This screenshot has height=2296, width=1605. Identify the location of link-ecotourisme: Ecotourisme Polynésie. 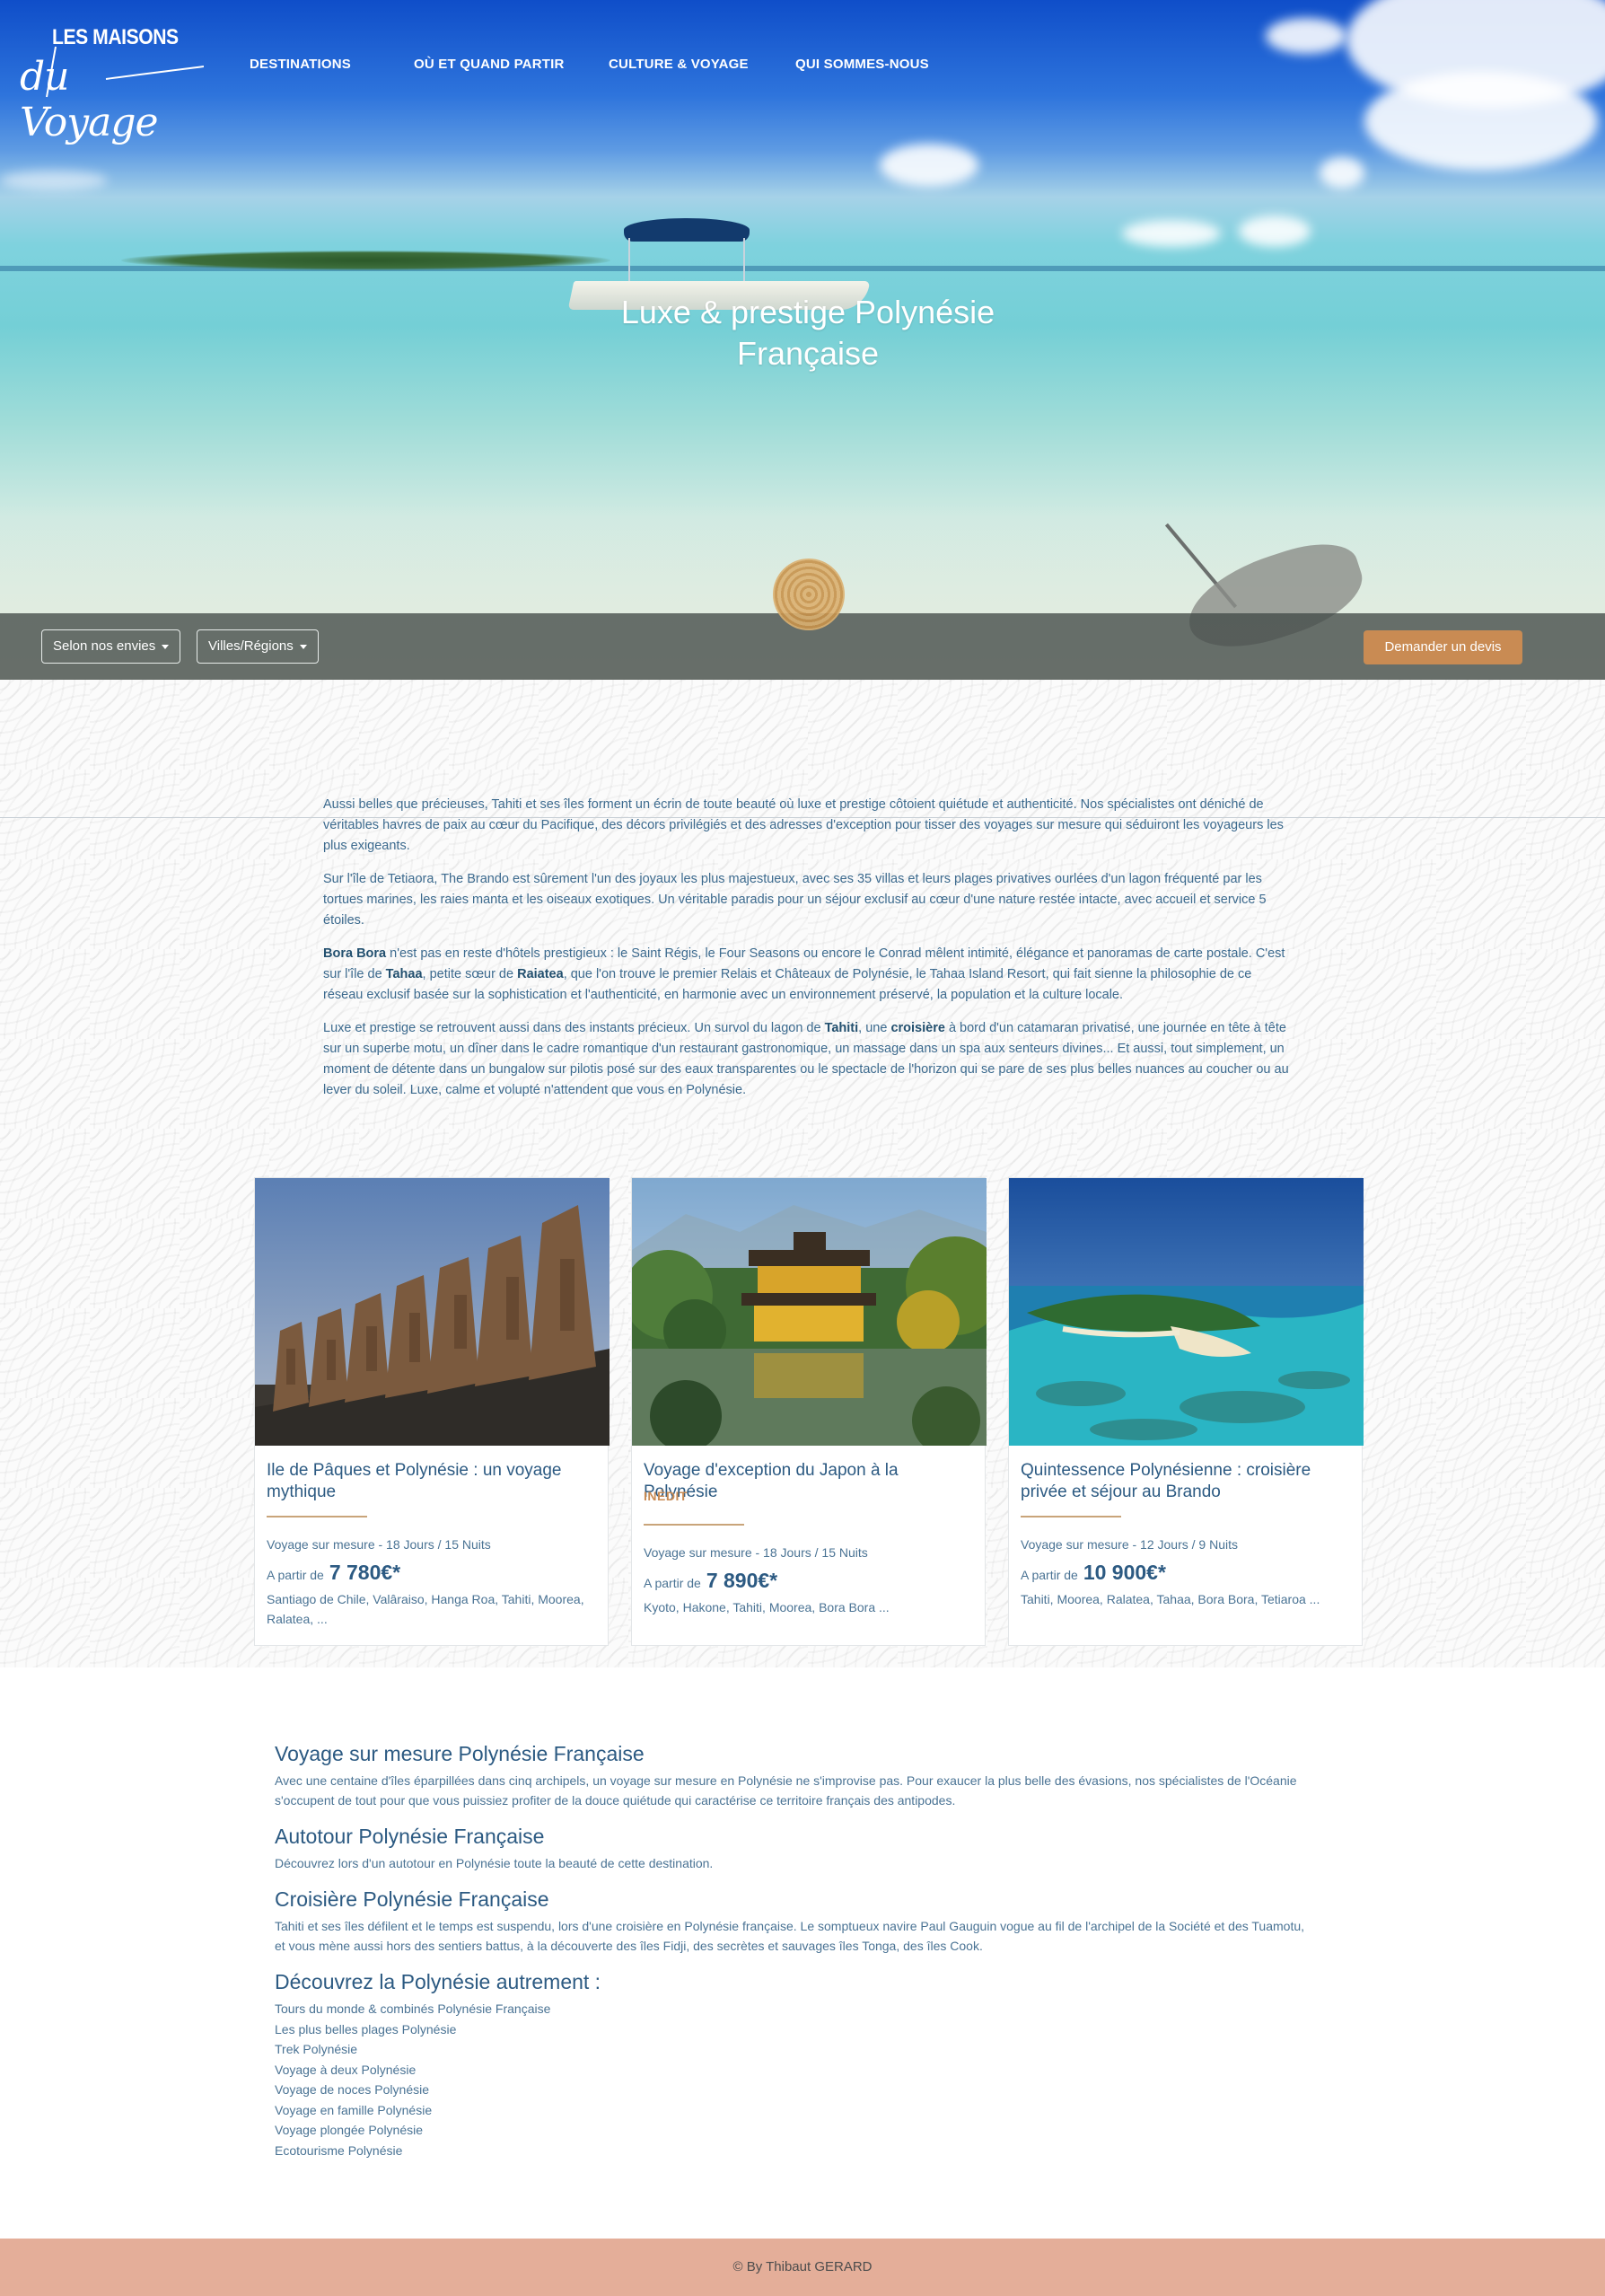
(795, 2151).